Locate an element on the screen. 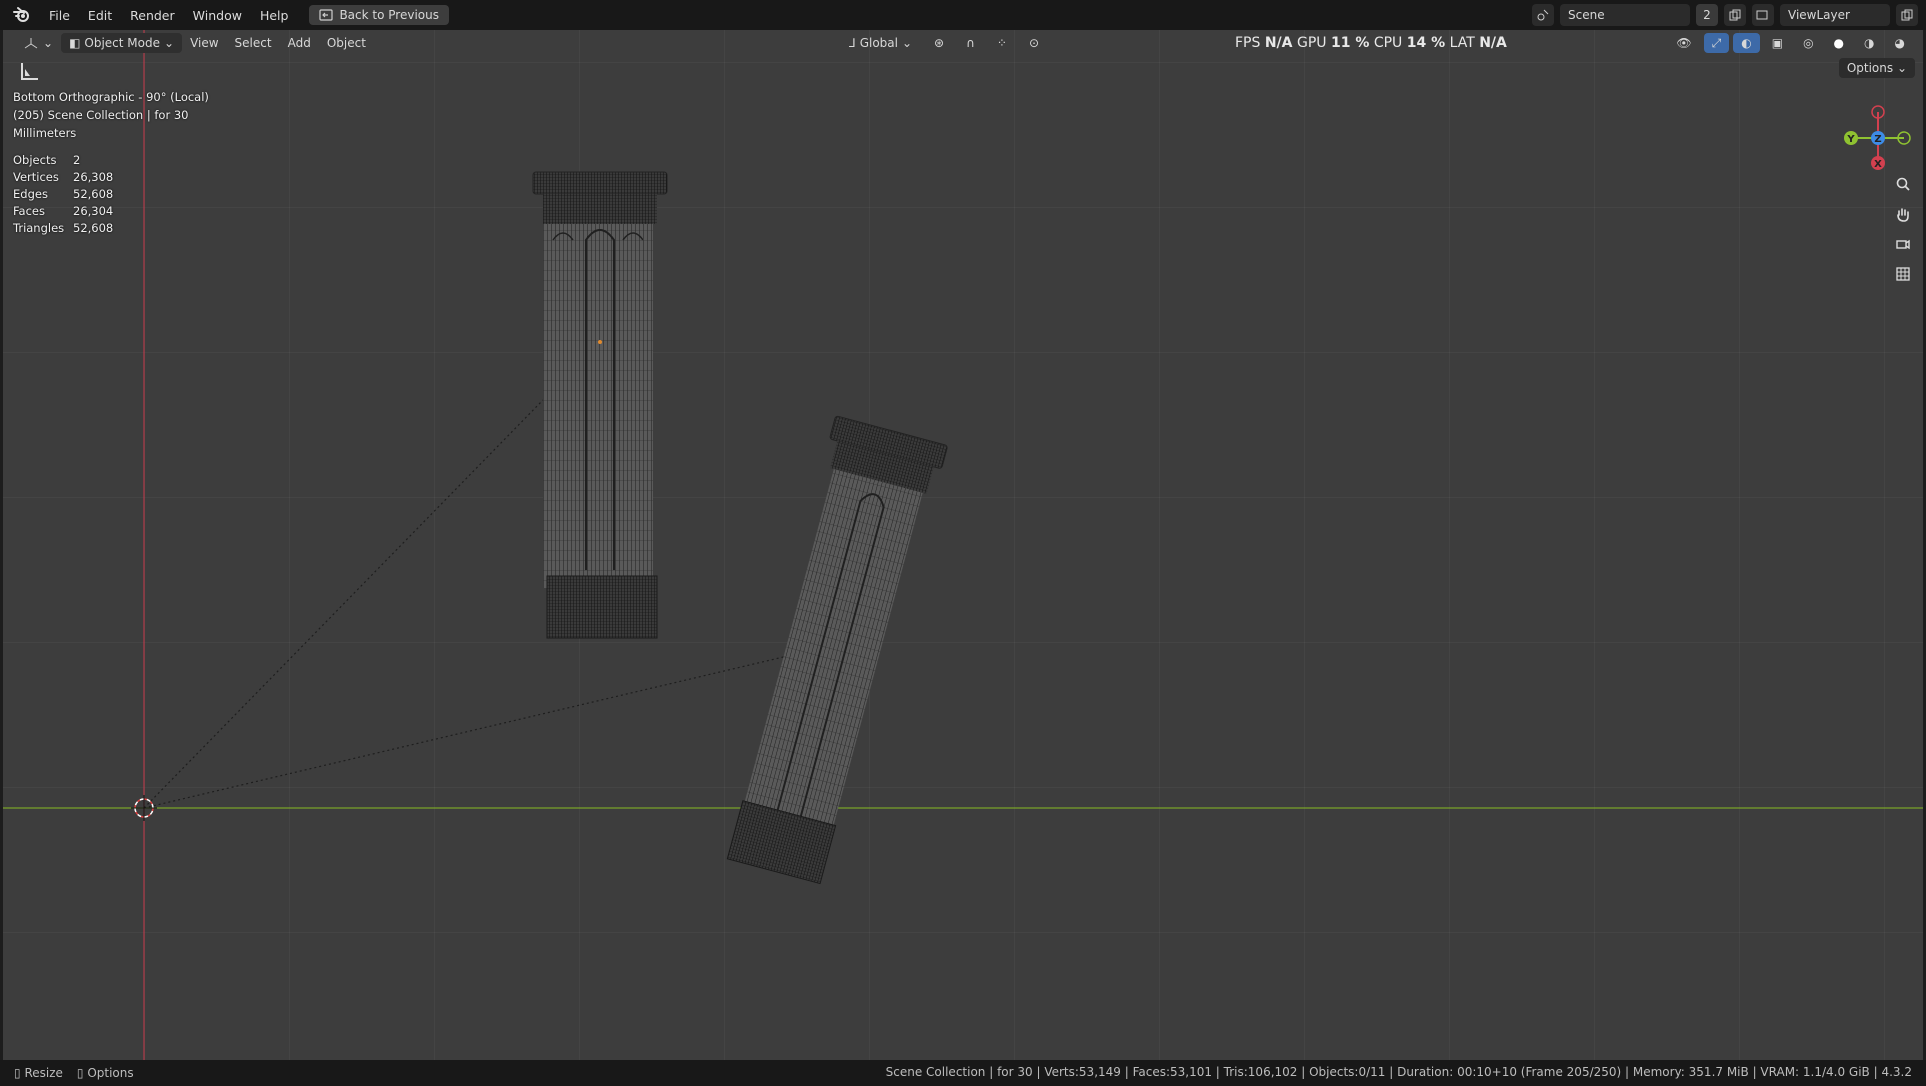 Image resolution: width=1926 pixels, height=1086 pixels. magnifier-icon is located at coordinates (1903, 184).